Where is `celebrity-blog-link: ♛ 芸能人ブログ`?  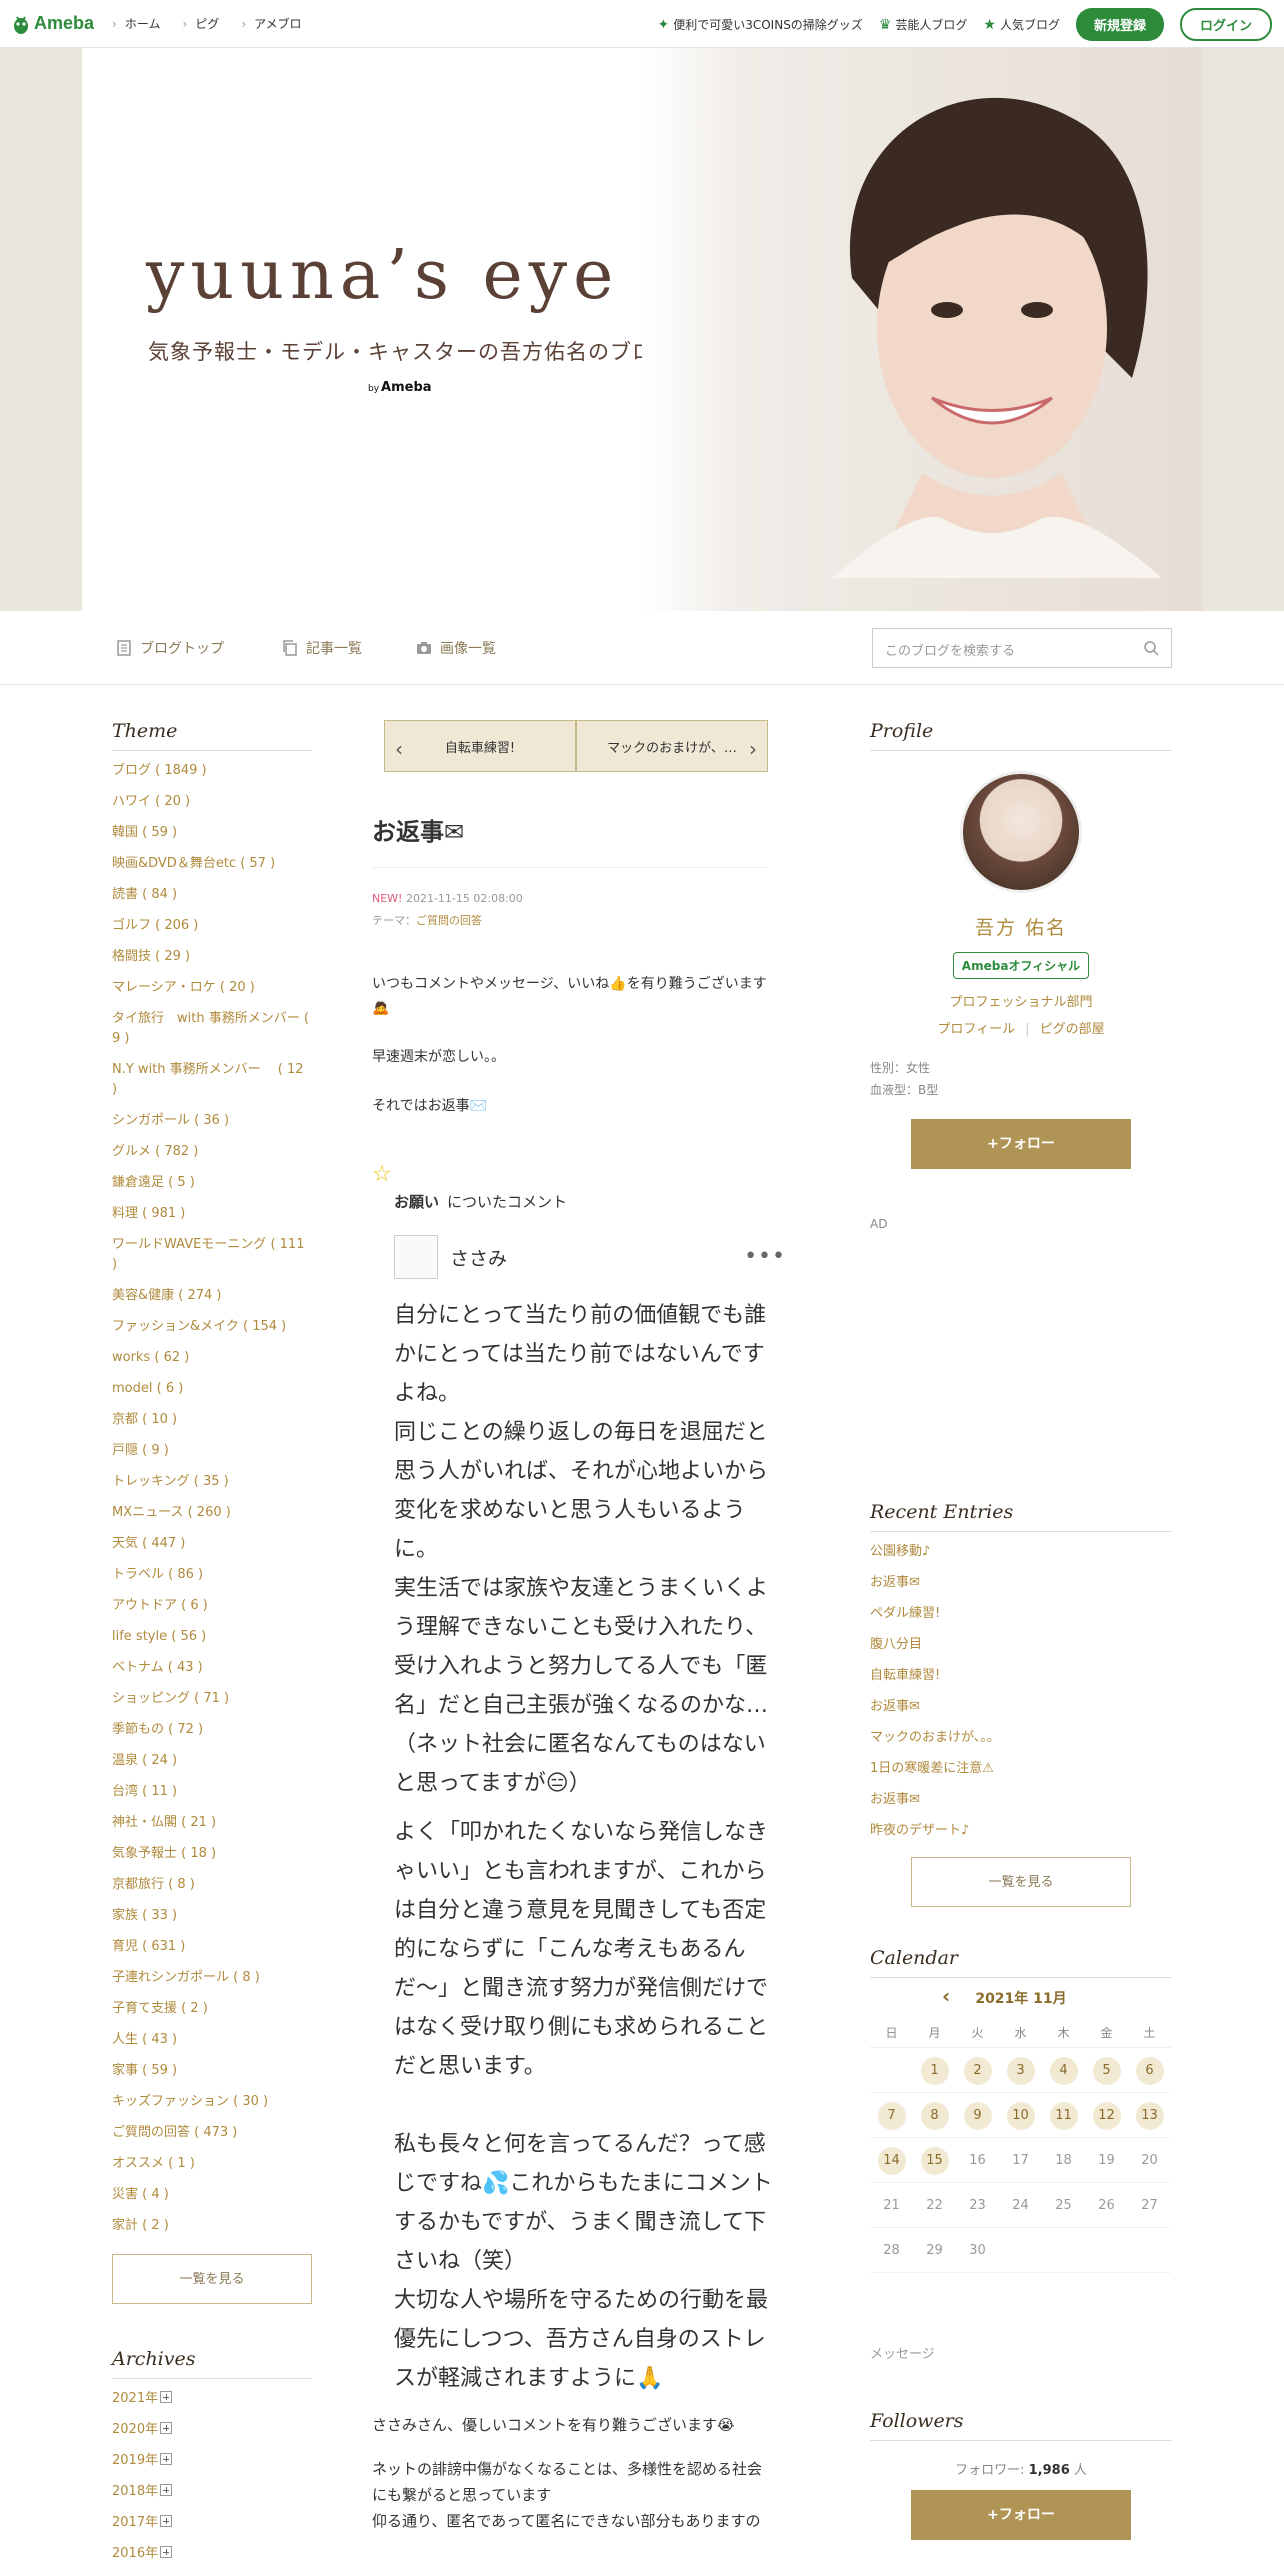
celebrity-blog-link: ♛ 芸能人ブログ is located at coordinates (923, 24).